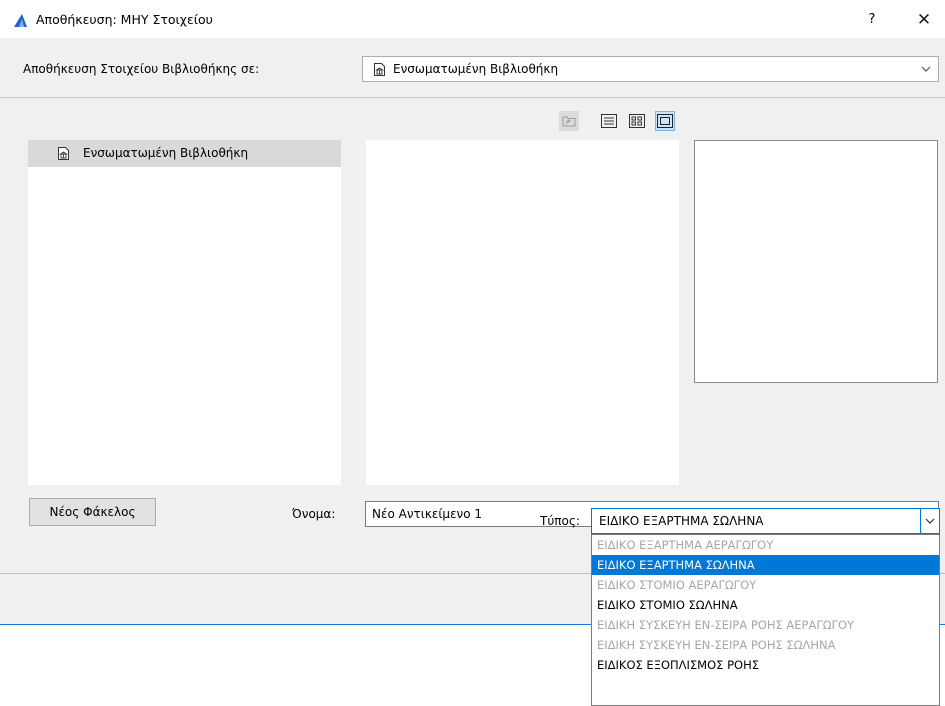 The height and width of the screenshot is (706, 945). I want to click on tree-item-label: Ενσωματωμένη Βιβλιοθήκη, so click(166, 153).